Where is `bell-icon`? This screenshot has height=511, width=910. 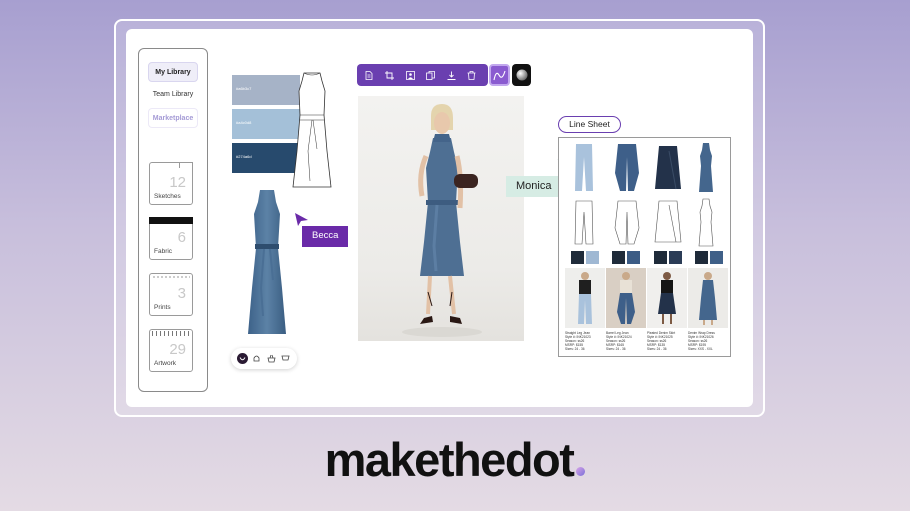
bell-icon is located at coordinates (256, 358).